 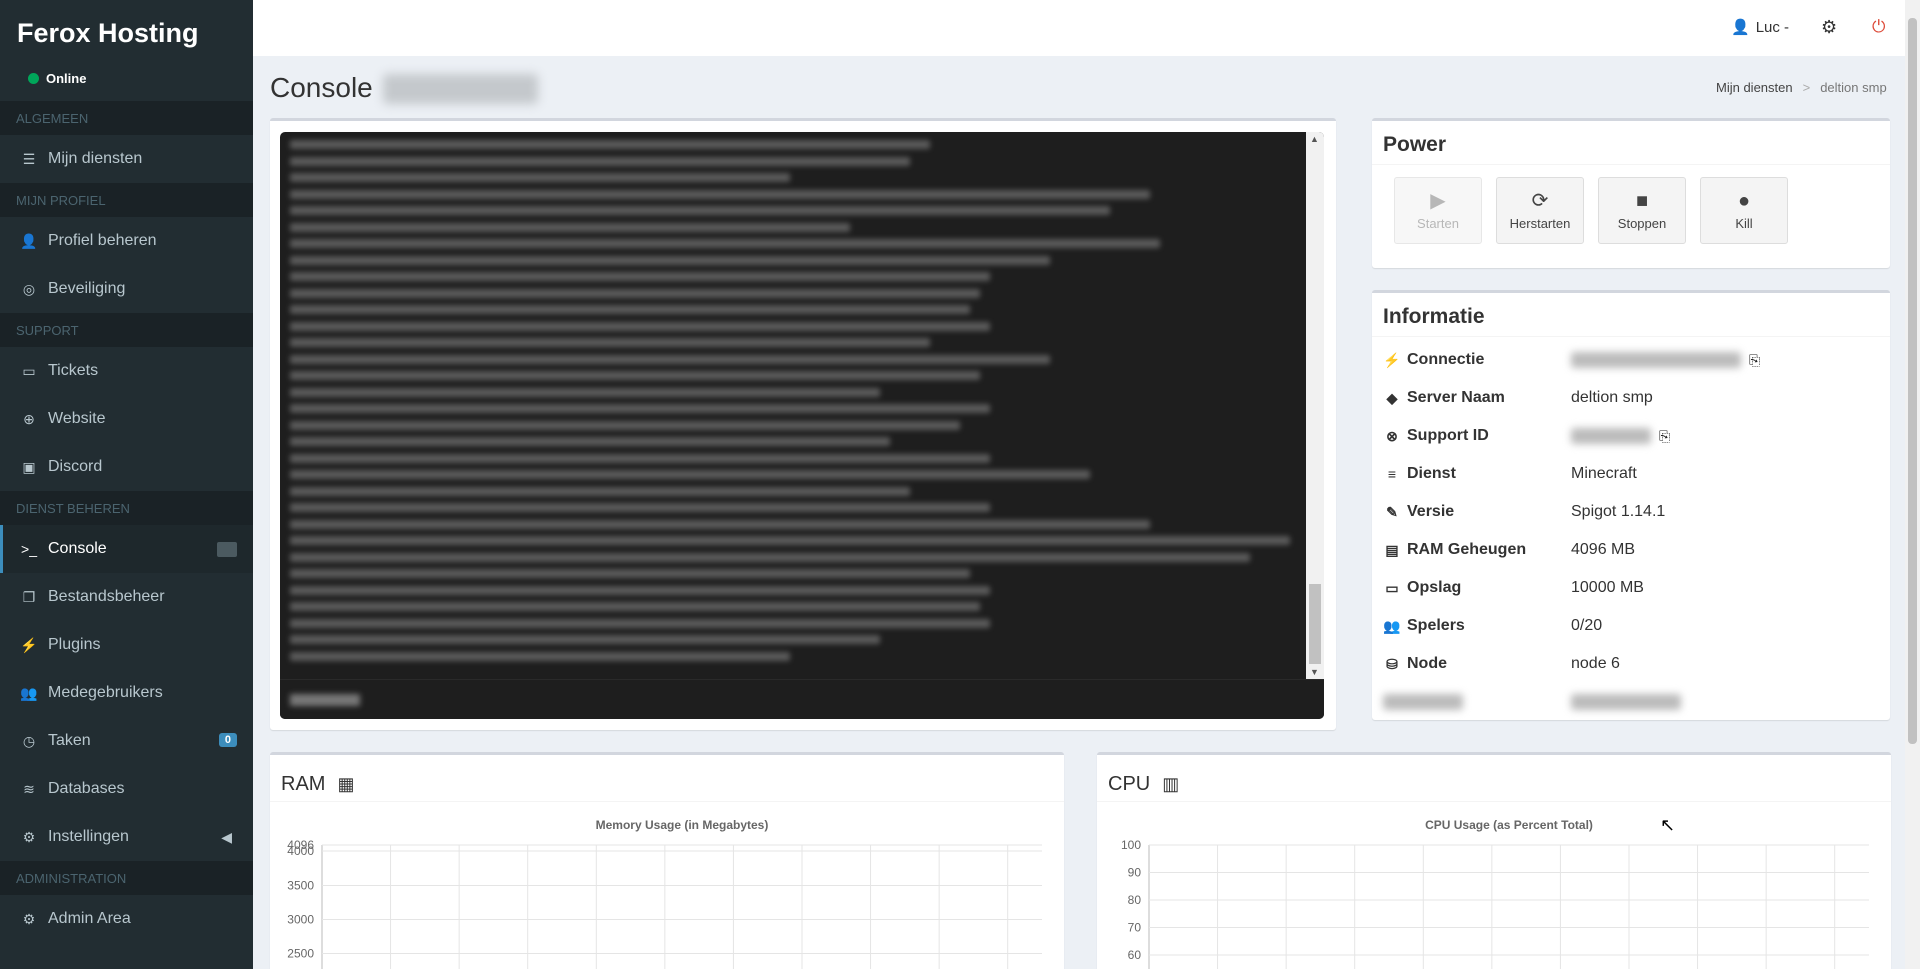 What do you see at coordinates (126, 645) in the screenshot?
I see `sidebar-item-plugins: ⚡ Plugins` at bounding box center [126, 645].